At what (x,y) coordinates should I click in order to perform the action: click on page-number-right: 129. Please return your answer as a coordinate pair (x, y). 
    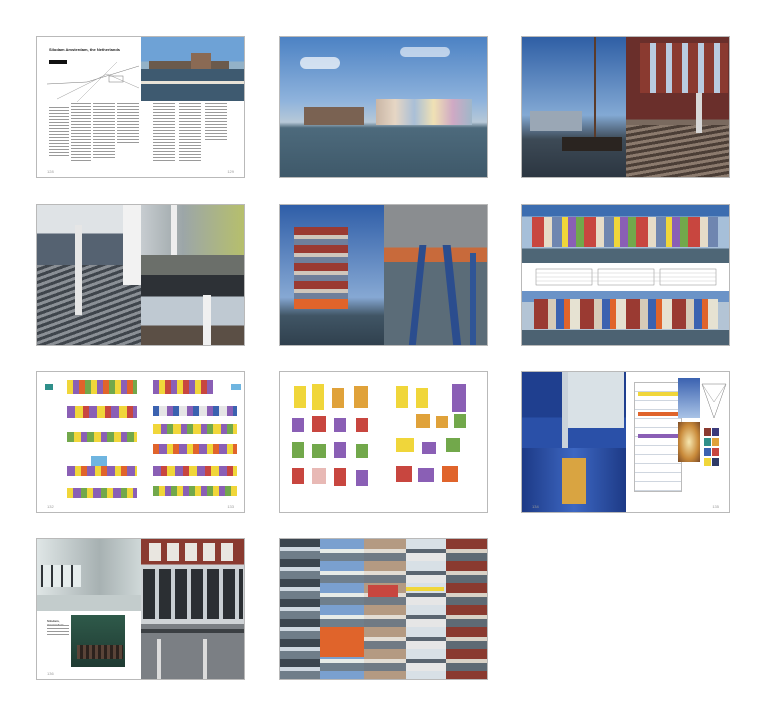
    Looking at the image, I should click on (230, 171).